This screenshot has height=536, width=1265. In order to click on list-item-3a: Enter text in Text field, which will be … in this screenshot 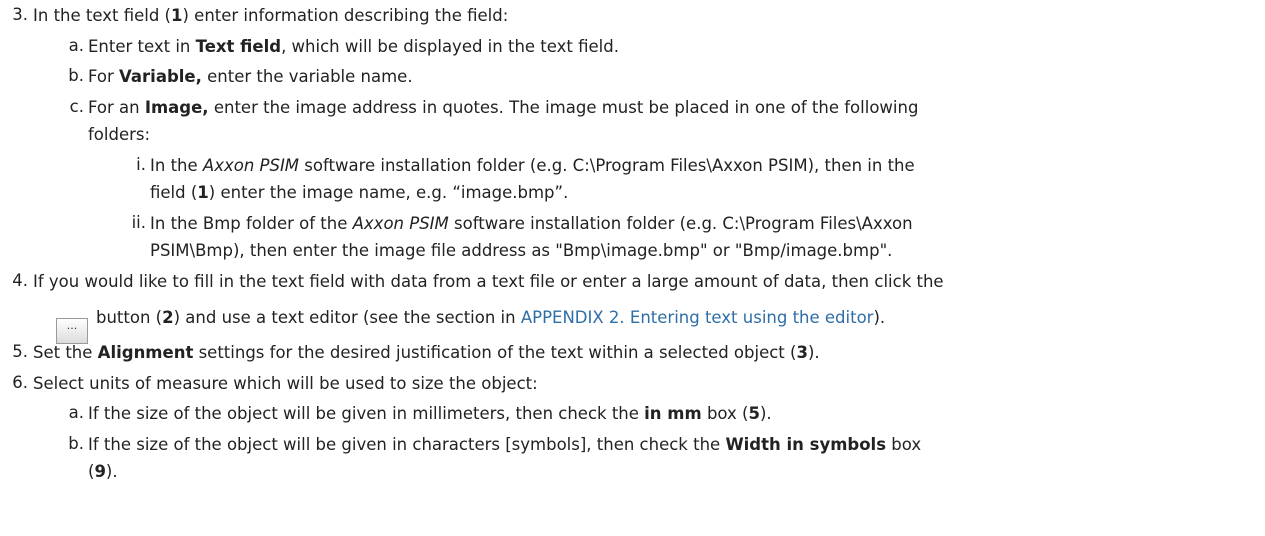, I will do `click(353, 46)`.